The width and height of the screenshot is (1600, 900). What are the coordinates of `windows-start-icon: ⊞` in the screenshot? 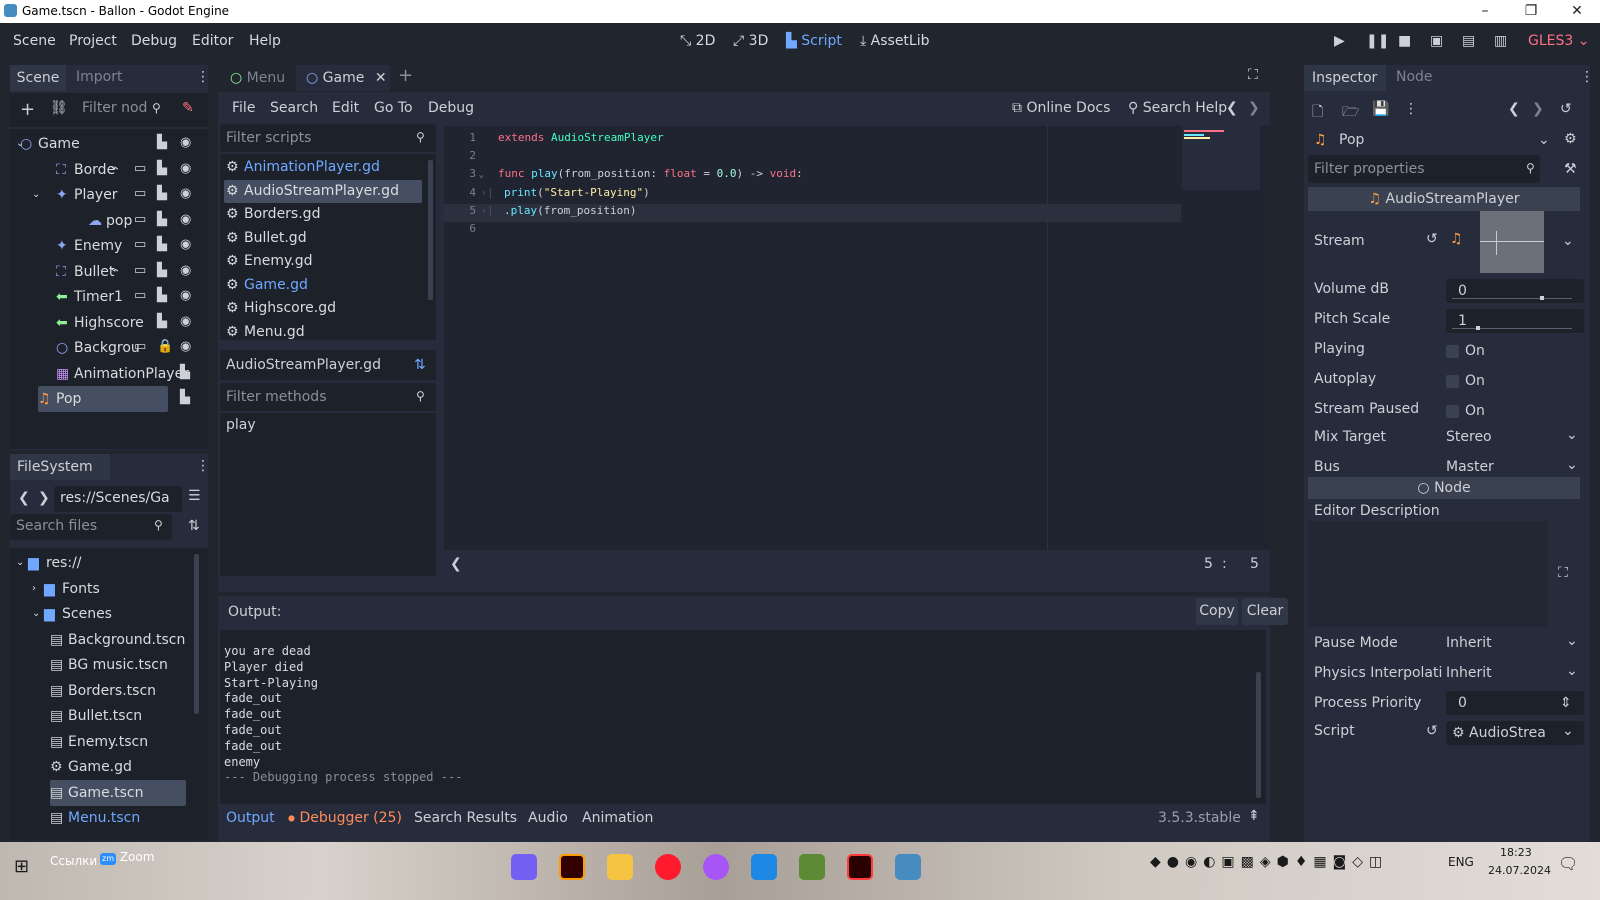 It's located at (21, 866).